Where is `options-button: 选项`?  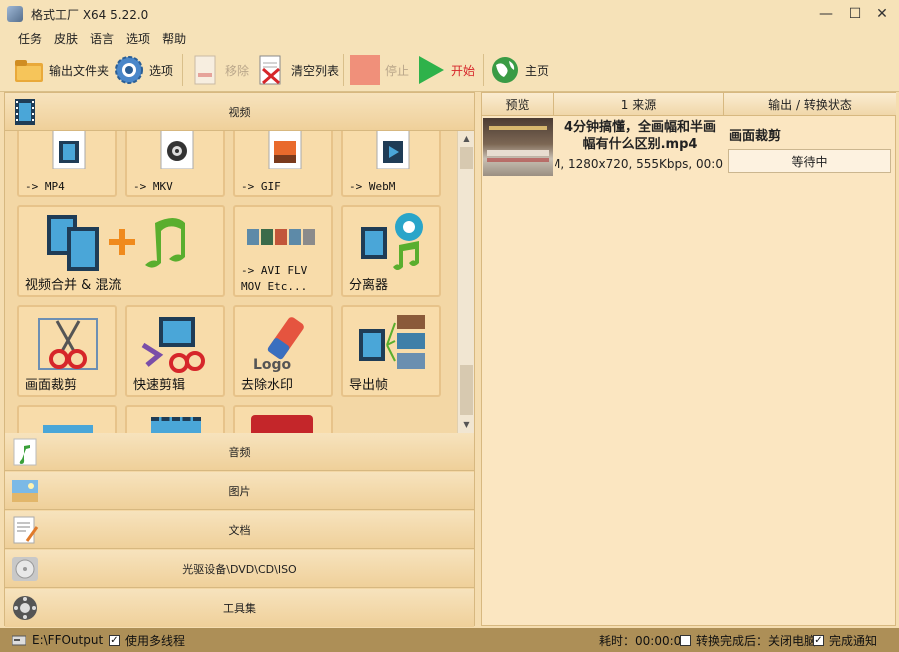
options-button: 选项 is located at coordinates (143, 70).